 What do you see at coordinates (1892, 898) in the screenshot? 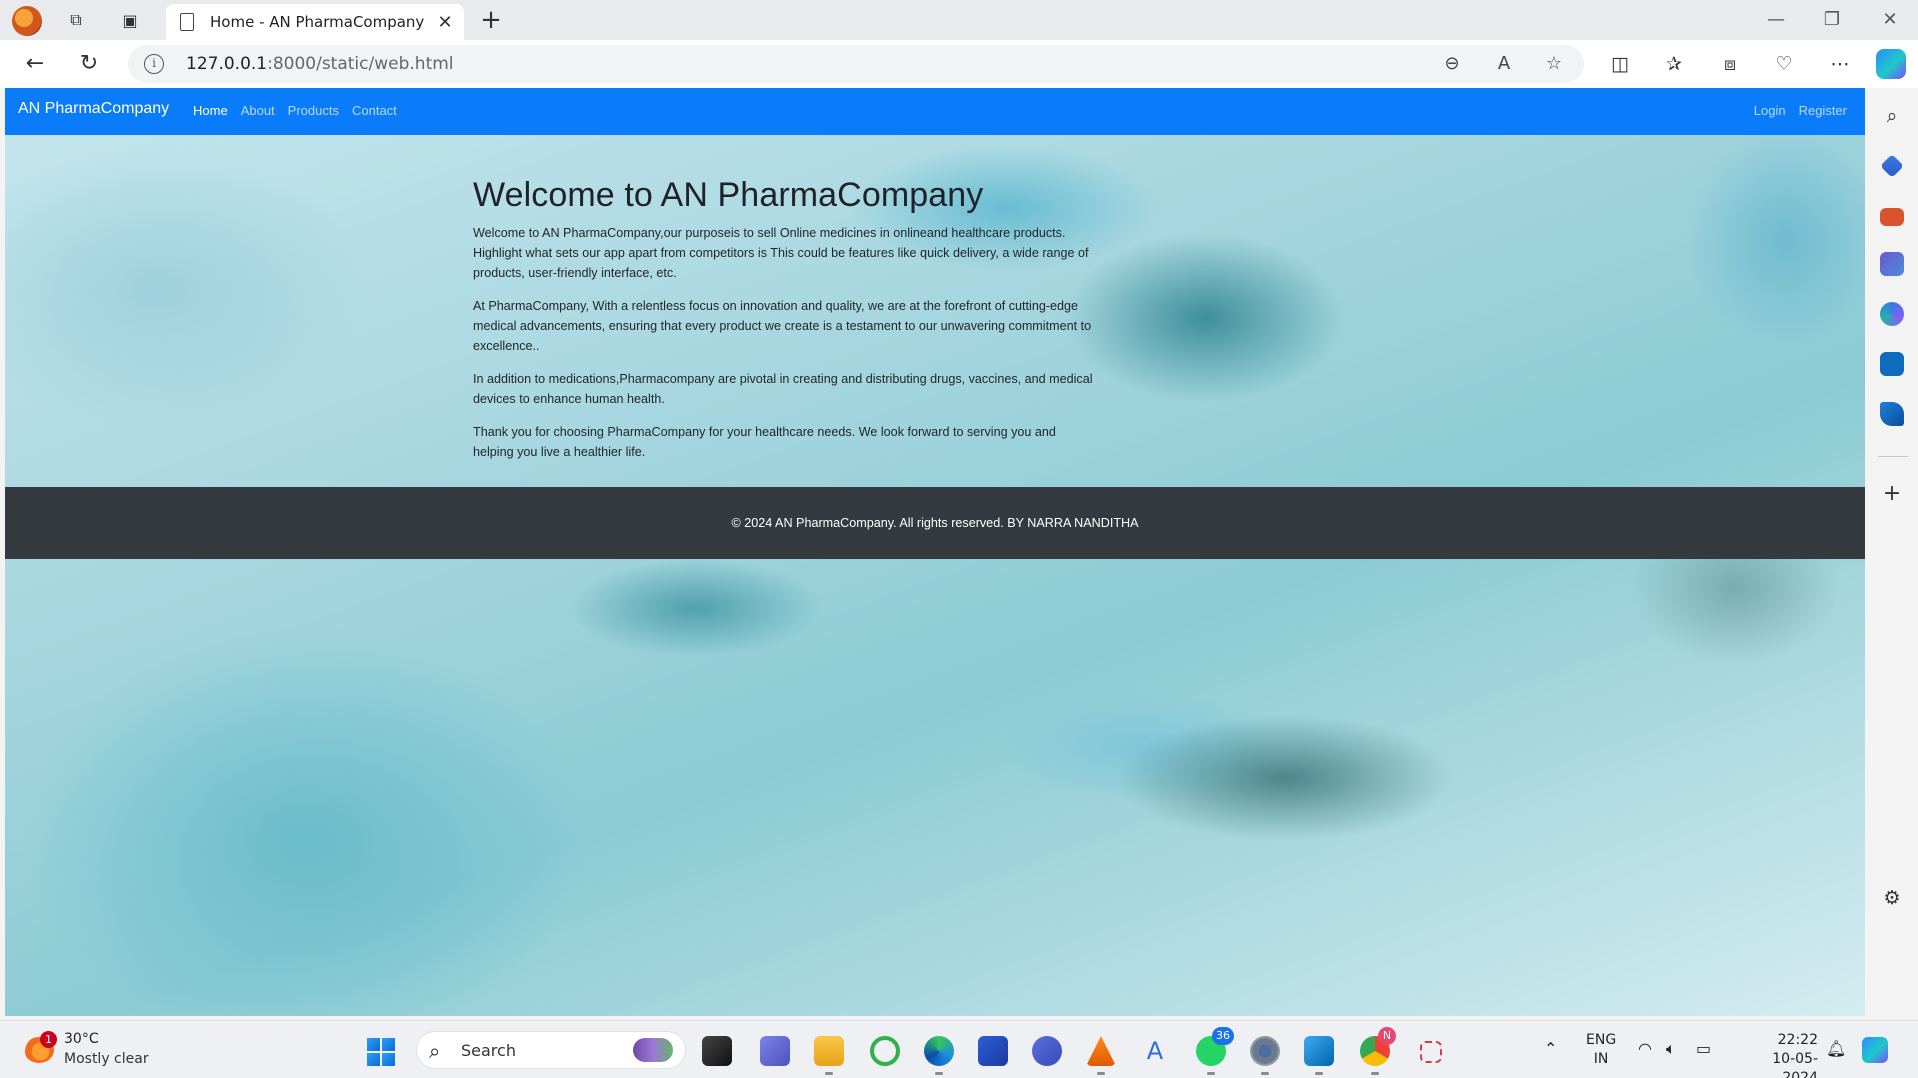
I see `sidebar-settings-icon: ⚙` at bounding box center [1892, 898].